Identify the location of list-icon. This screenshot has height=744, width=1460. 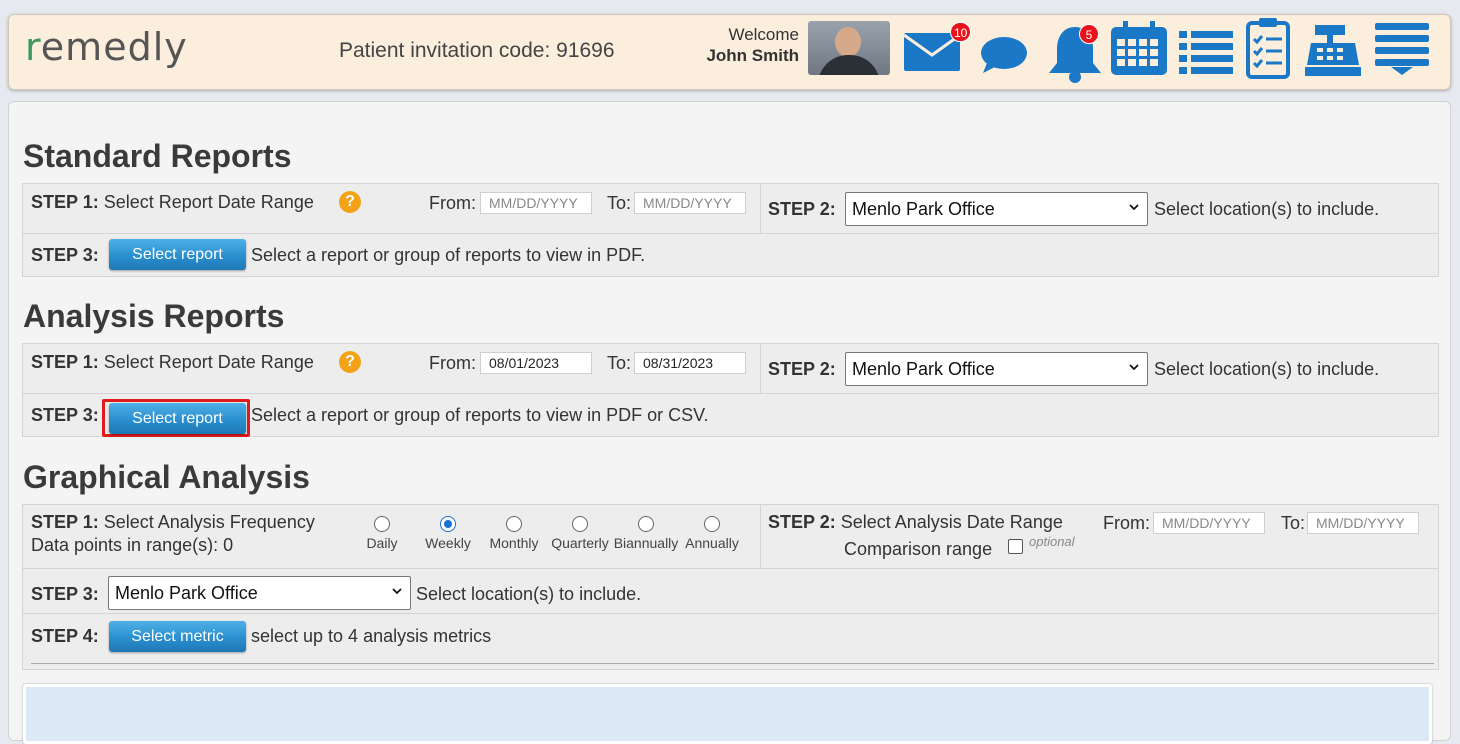
(1207, 54).